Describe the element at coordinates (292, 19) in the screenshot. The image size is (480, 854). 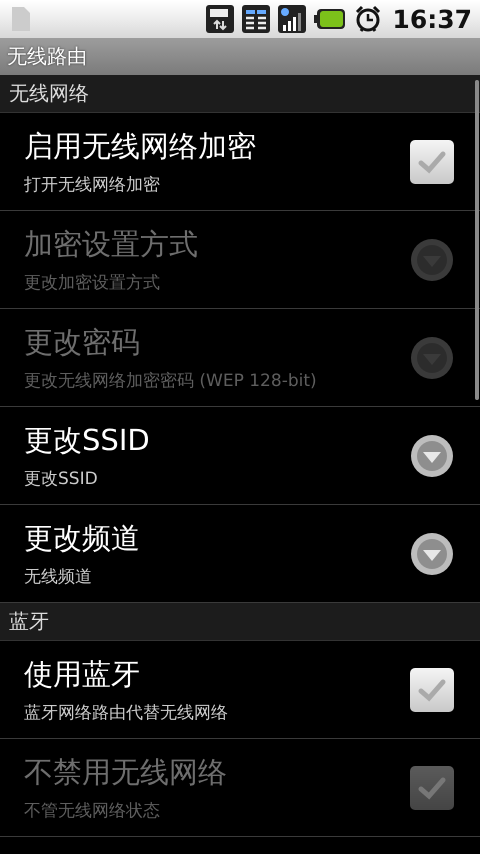
I see `signal-icon` at that location.